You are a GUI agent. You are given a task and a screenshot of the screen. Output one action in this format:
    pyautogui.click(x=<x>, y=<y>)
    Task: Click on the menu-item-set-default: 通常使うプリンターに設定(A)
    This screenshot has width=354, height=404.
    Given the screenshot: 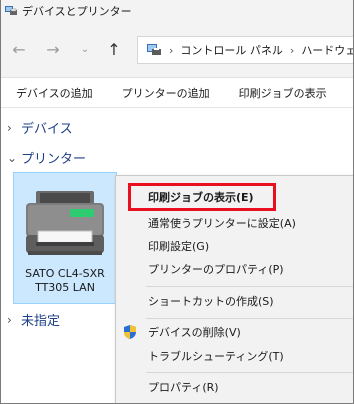 What is the action you would take?
    pyautogui.click(x=234, y=223)
    